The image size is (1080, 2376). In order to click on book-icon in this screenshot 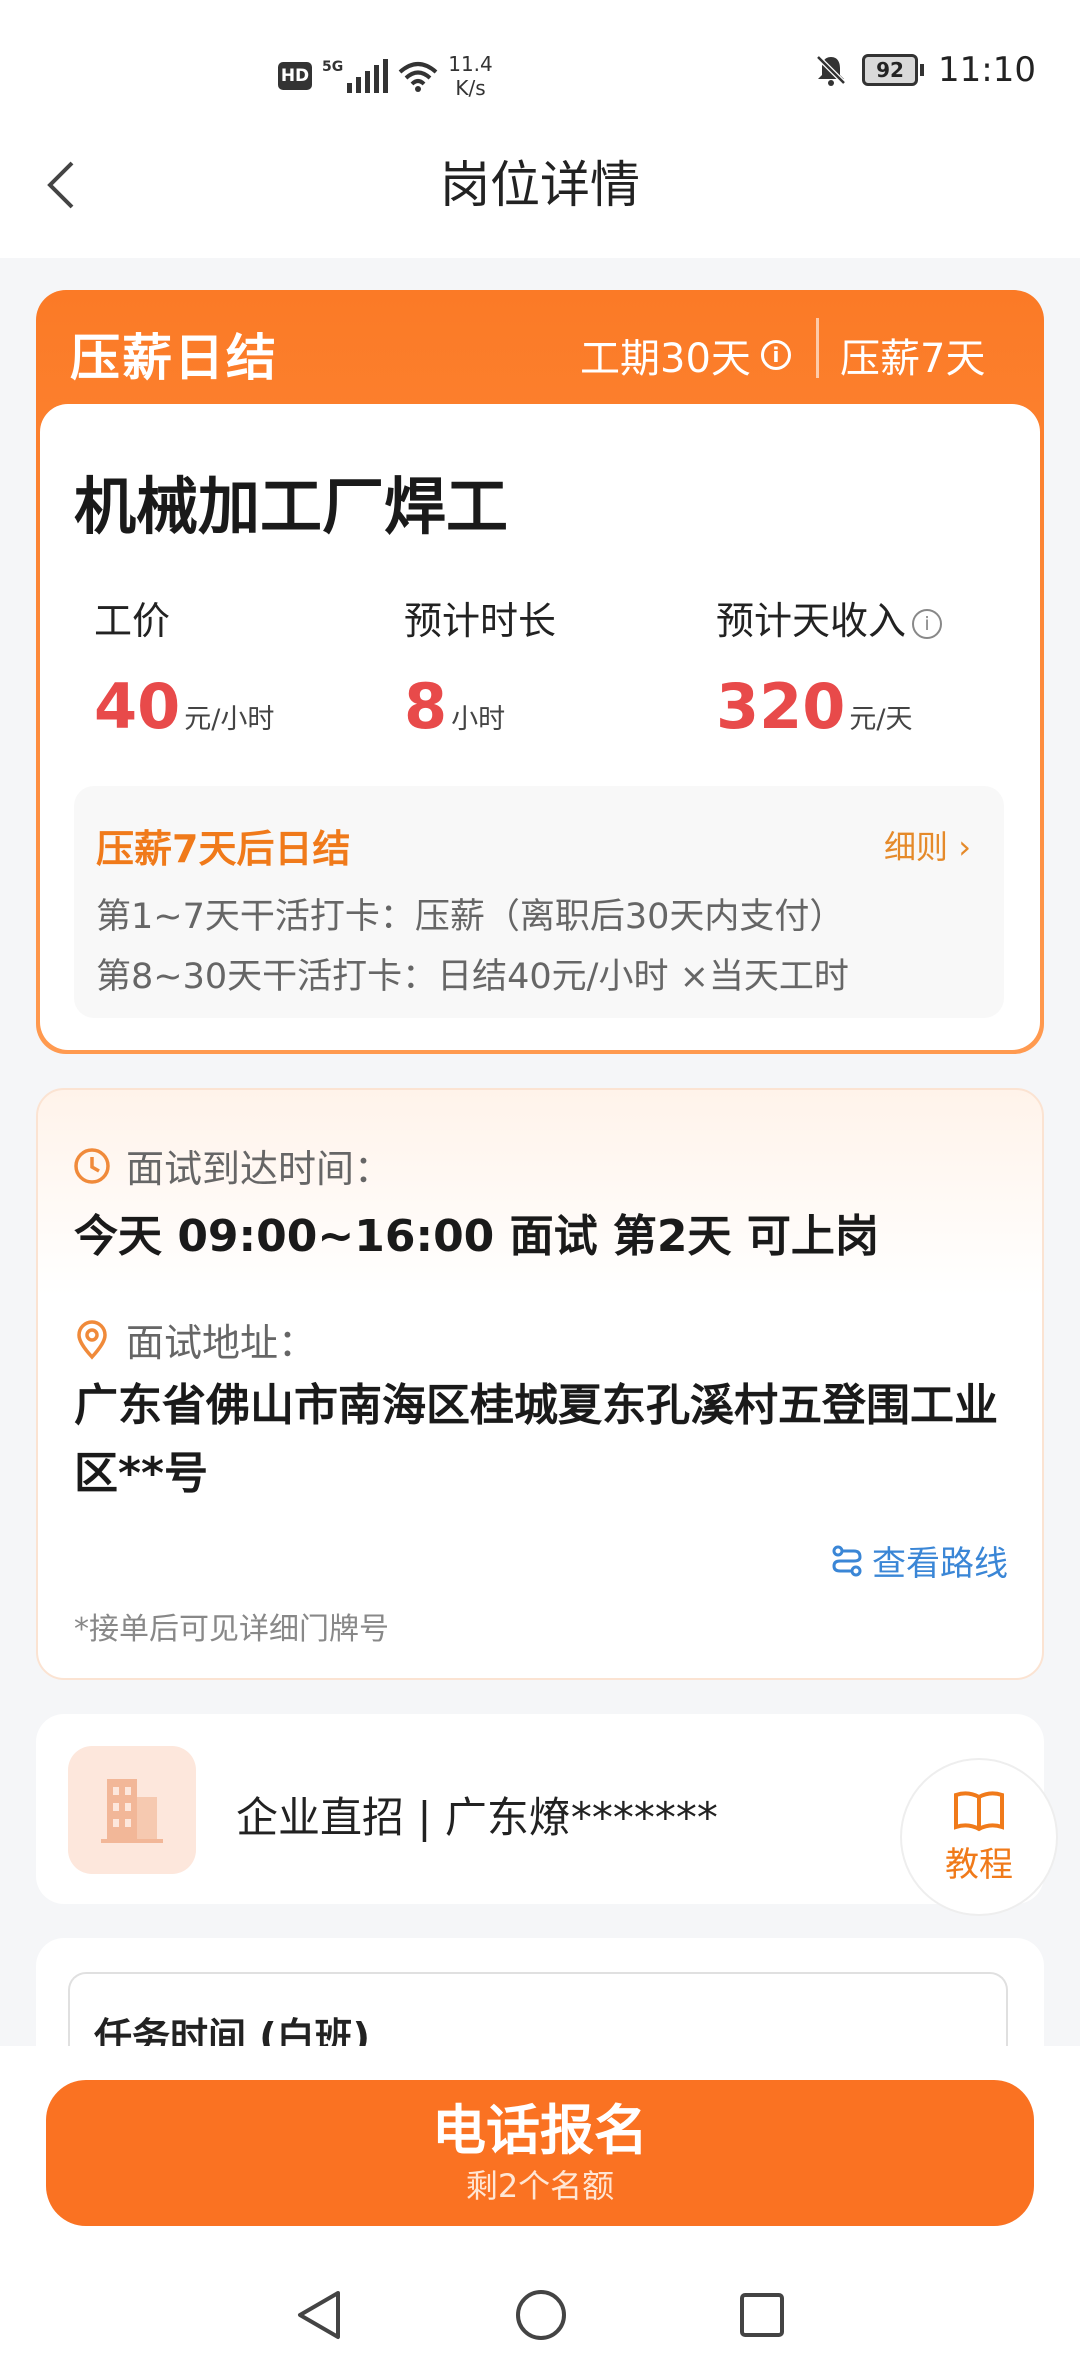, I will do `click(979, 1810)`.